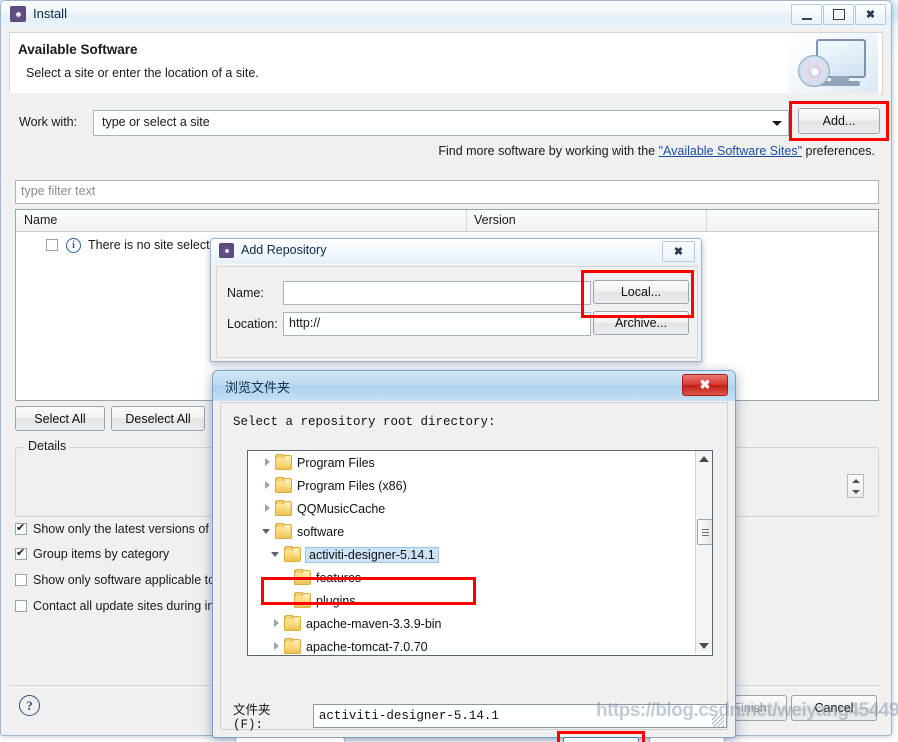  What do you see at coordinates (548, 151) in the screenshot?
I see `find-more-prefix: Find more software by working with the` at bounding box center [548, 151].